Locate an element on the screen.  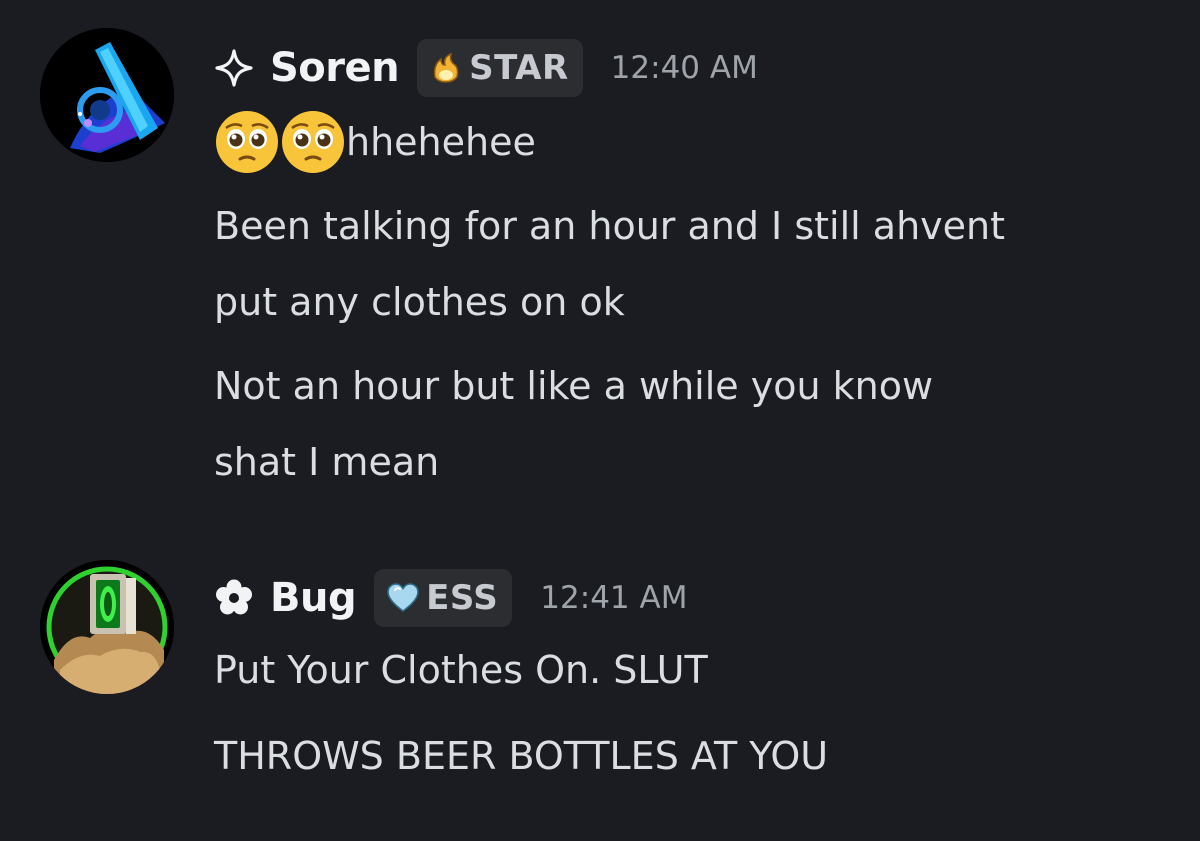
message-line: THROWS BEER BOTTLES AT YOU is located at coordinates (521, 756).